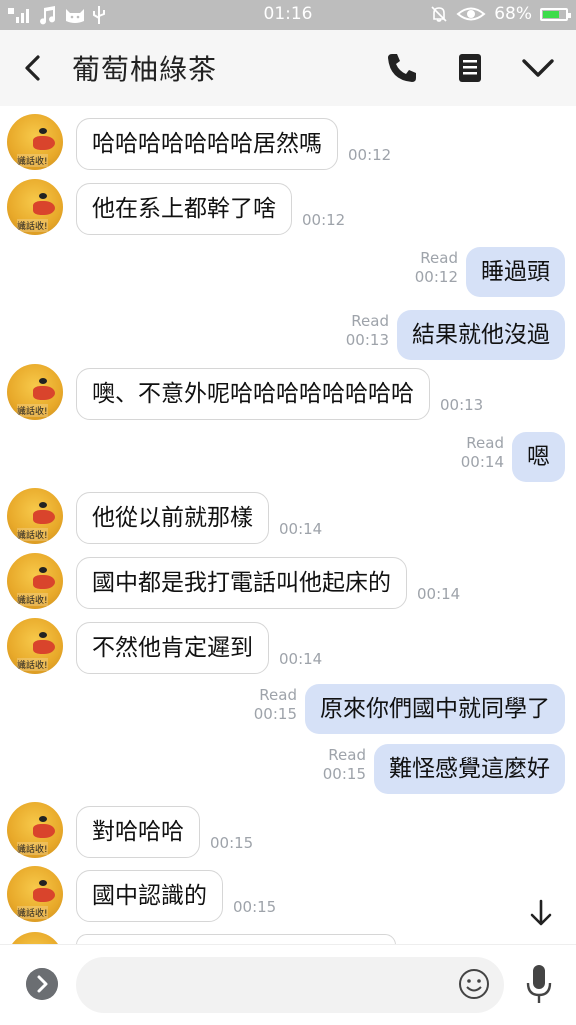 The image size is (576, 1025). Describe the element at coordinates (539, 984) in the screenshot. I see `microphone-icon` at that location.